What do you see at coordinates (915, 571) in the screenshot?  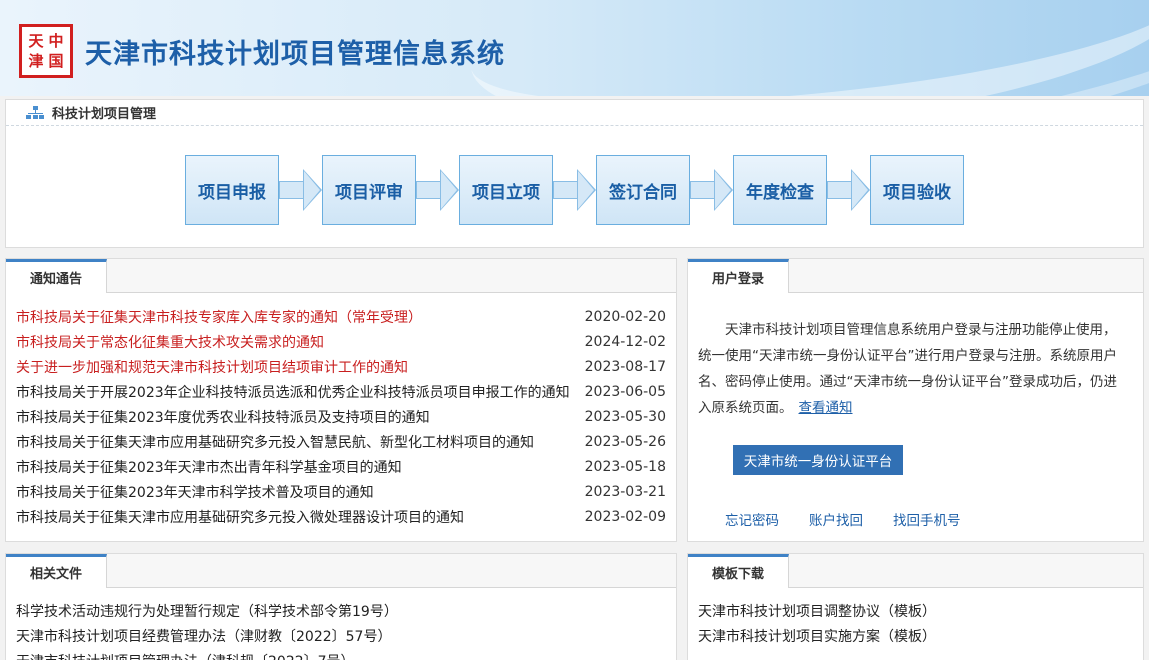 I see `templates-tabbar: 模板下载` at bounding box center [915, 571].